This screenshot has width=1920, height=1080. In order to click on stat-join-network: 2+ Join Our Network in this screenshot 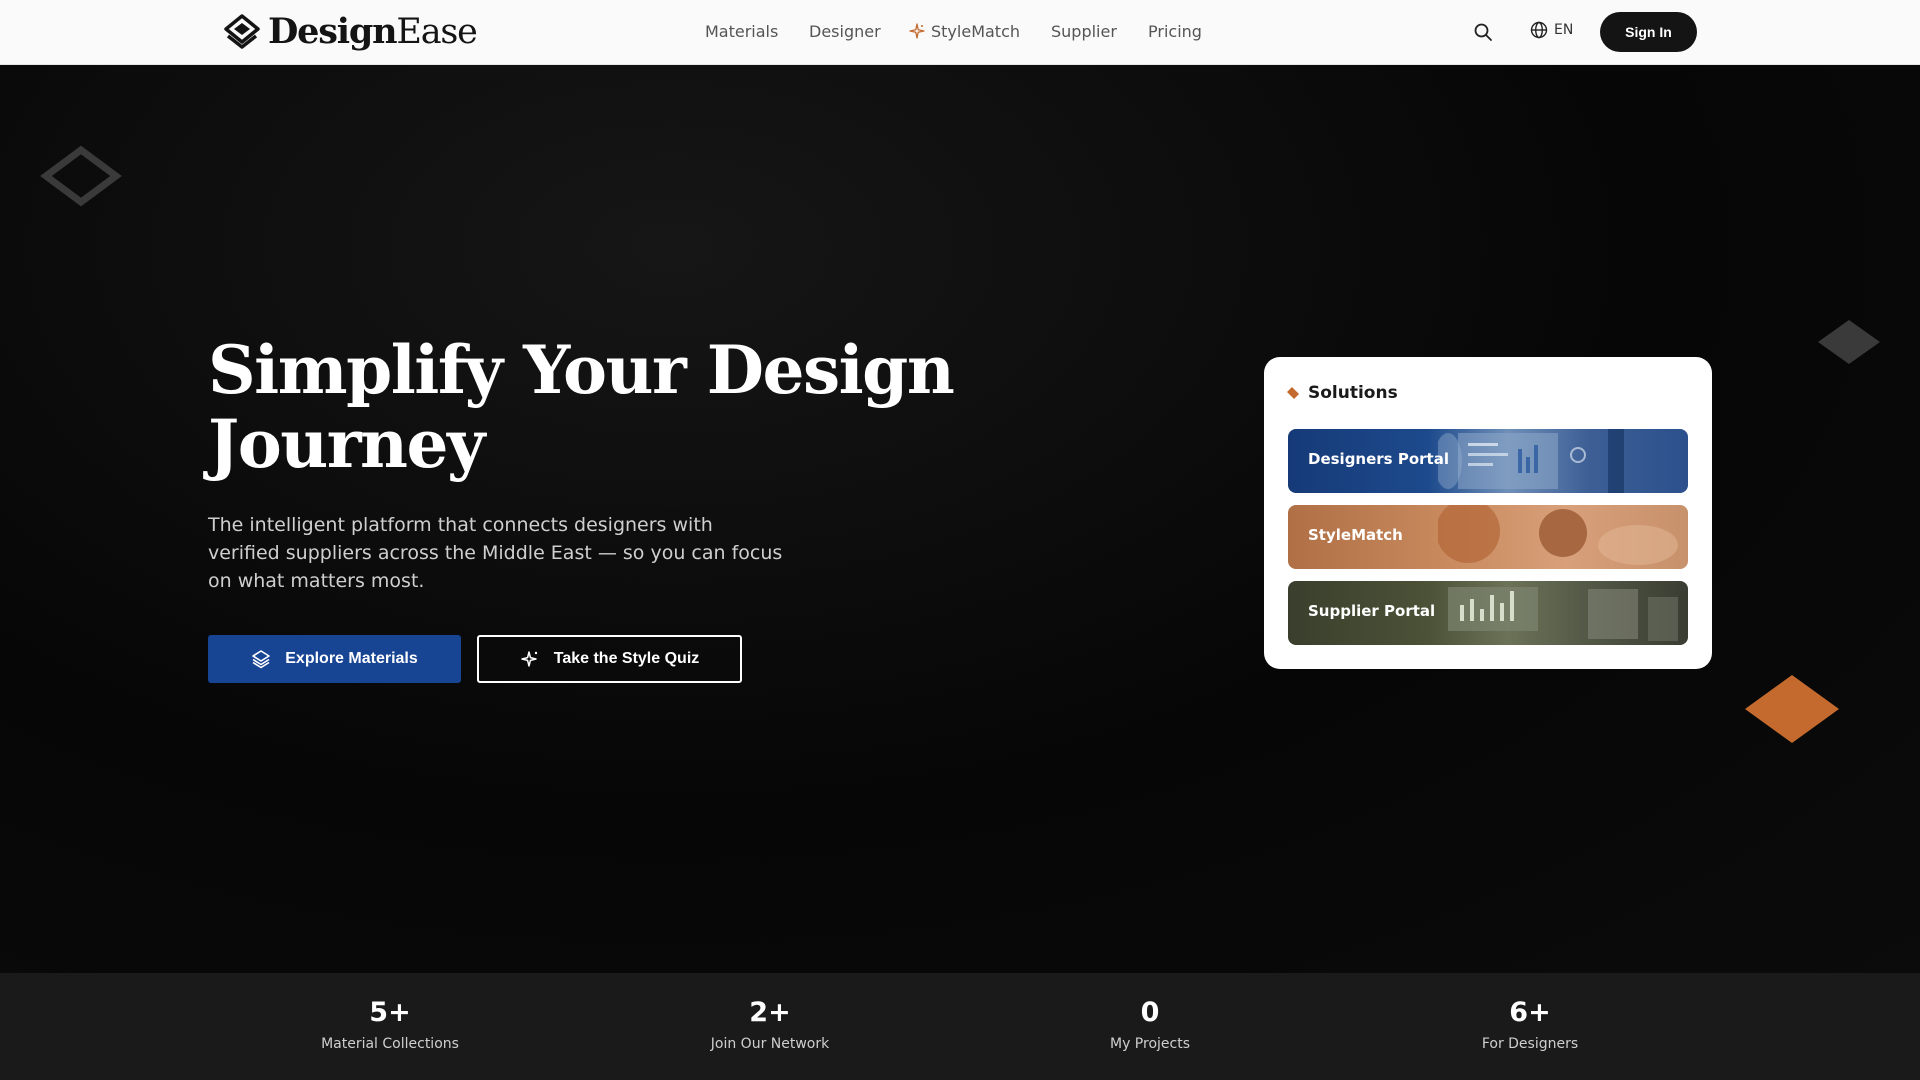, I will do `click(770, 1025)`.